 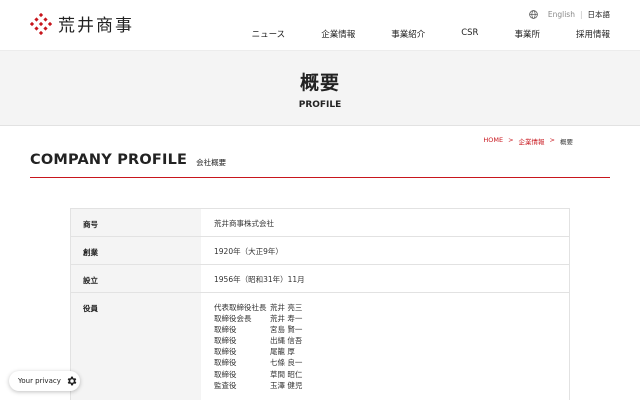 What do you see at coordinates (211, 162) in the screenshot?
I see `section-title-ja: 会社概要` at bounding box center [211, 162].